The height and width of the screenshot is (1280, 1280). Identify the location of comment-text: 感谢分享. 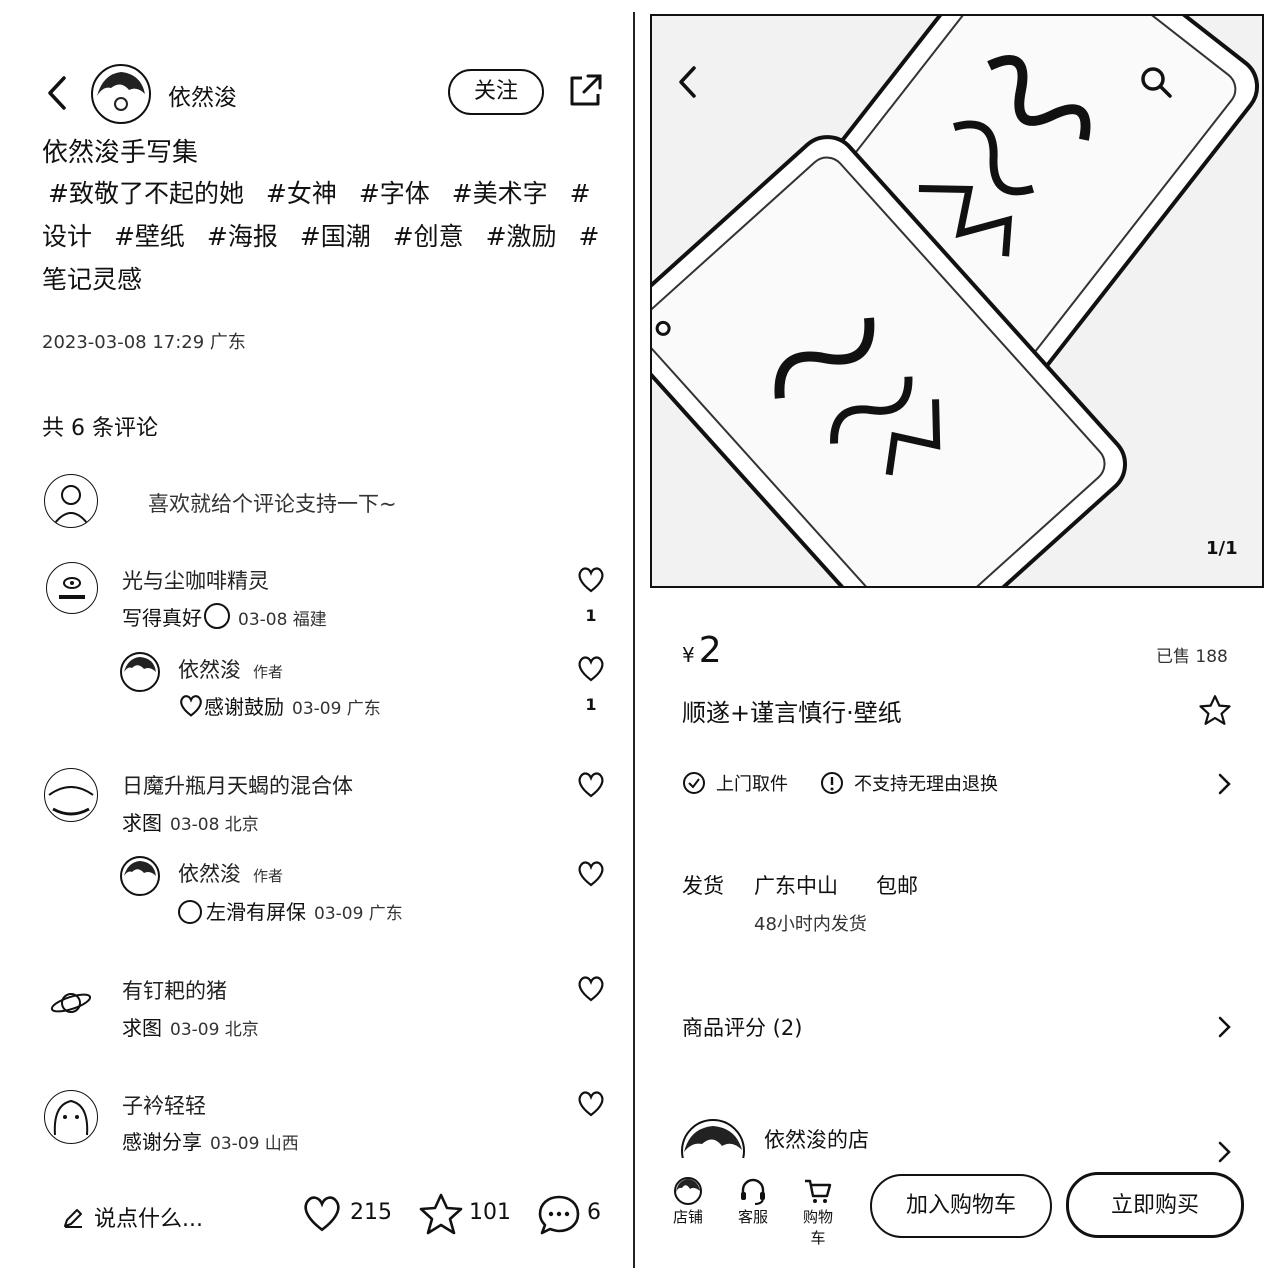
(162, 1142).